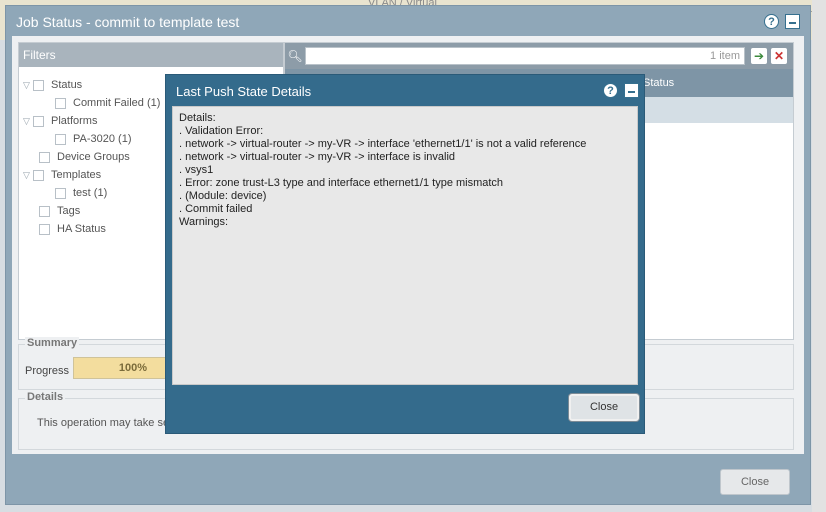 This screenshot has width=826, height=512. Describe the element at coordinates (525, 56) in the screenshot. I see `search-input: 1 item` at that location.